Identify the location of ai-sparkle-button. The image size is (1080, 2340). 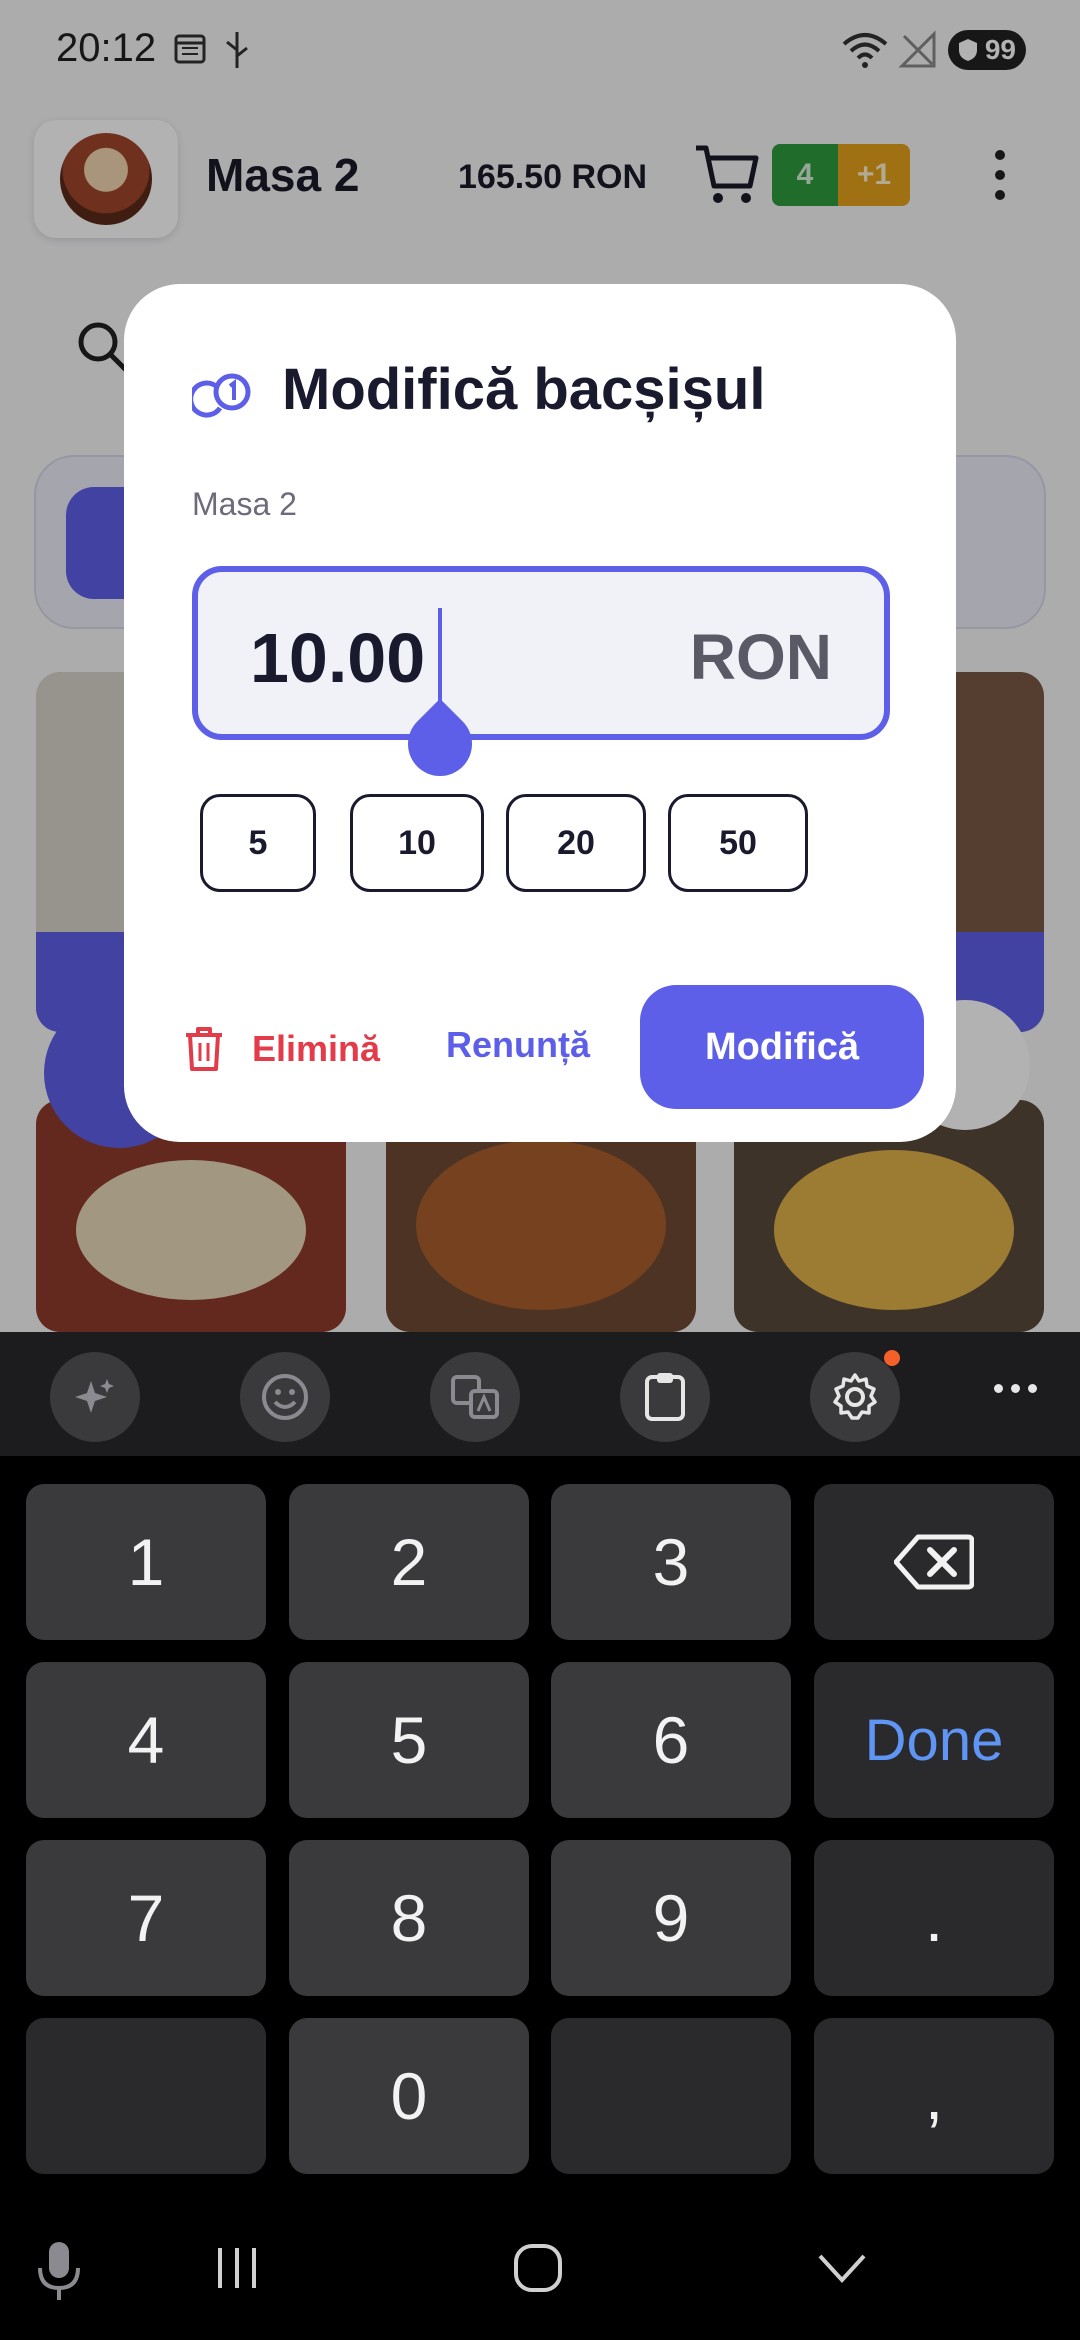
(95, 1397).